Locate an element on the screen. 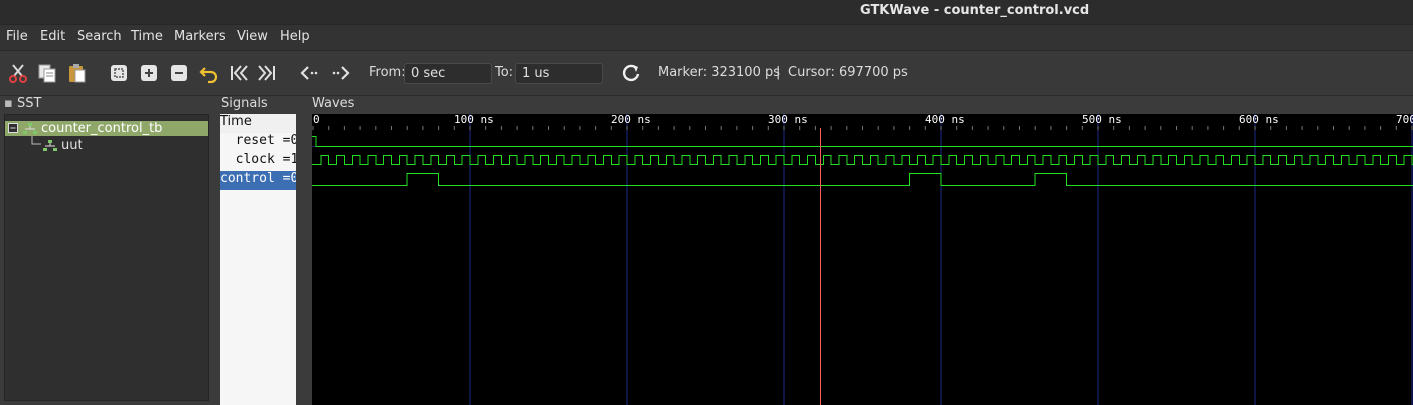  tree-label: counter_control_tb is located at coordinates (102, 128).